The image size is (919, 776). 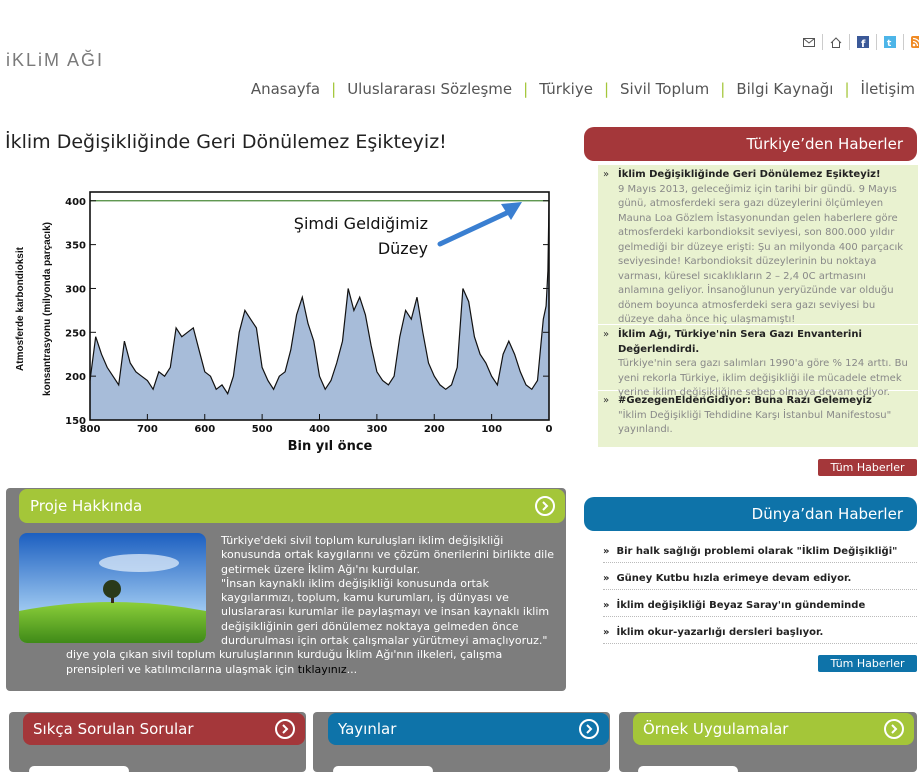 I want to click on x-tick-label: 600, so click(x=204, y=429).